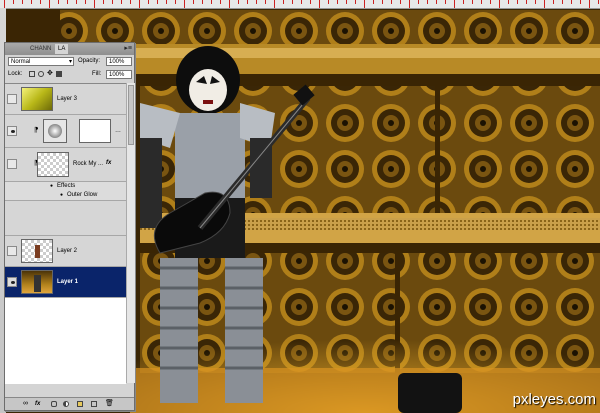 The image size is (600, 413). I want to click on tab-layers: LA, so click(62, 49).